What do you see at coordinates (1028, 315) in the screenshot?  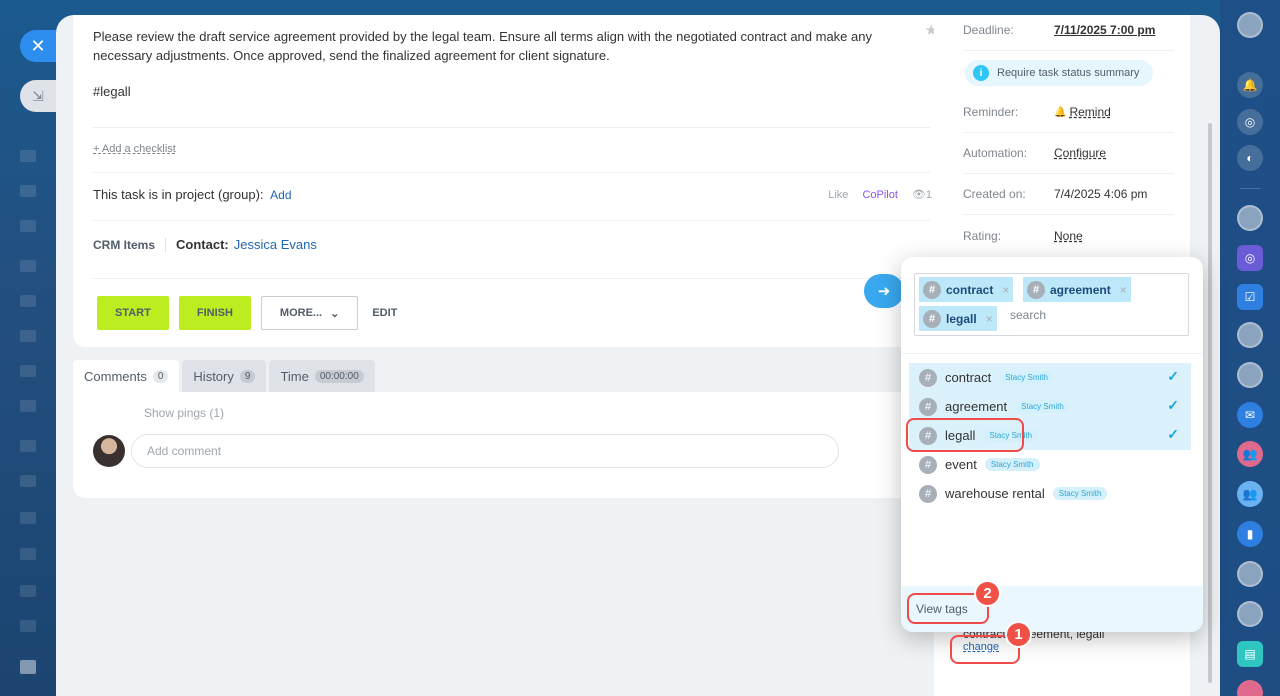 I see `tag-search-input: search` at bounding box center [1028, 315].